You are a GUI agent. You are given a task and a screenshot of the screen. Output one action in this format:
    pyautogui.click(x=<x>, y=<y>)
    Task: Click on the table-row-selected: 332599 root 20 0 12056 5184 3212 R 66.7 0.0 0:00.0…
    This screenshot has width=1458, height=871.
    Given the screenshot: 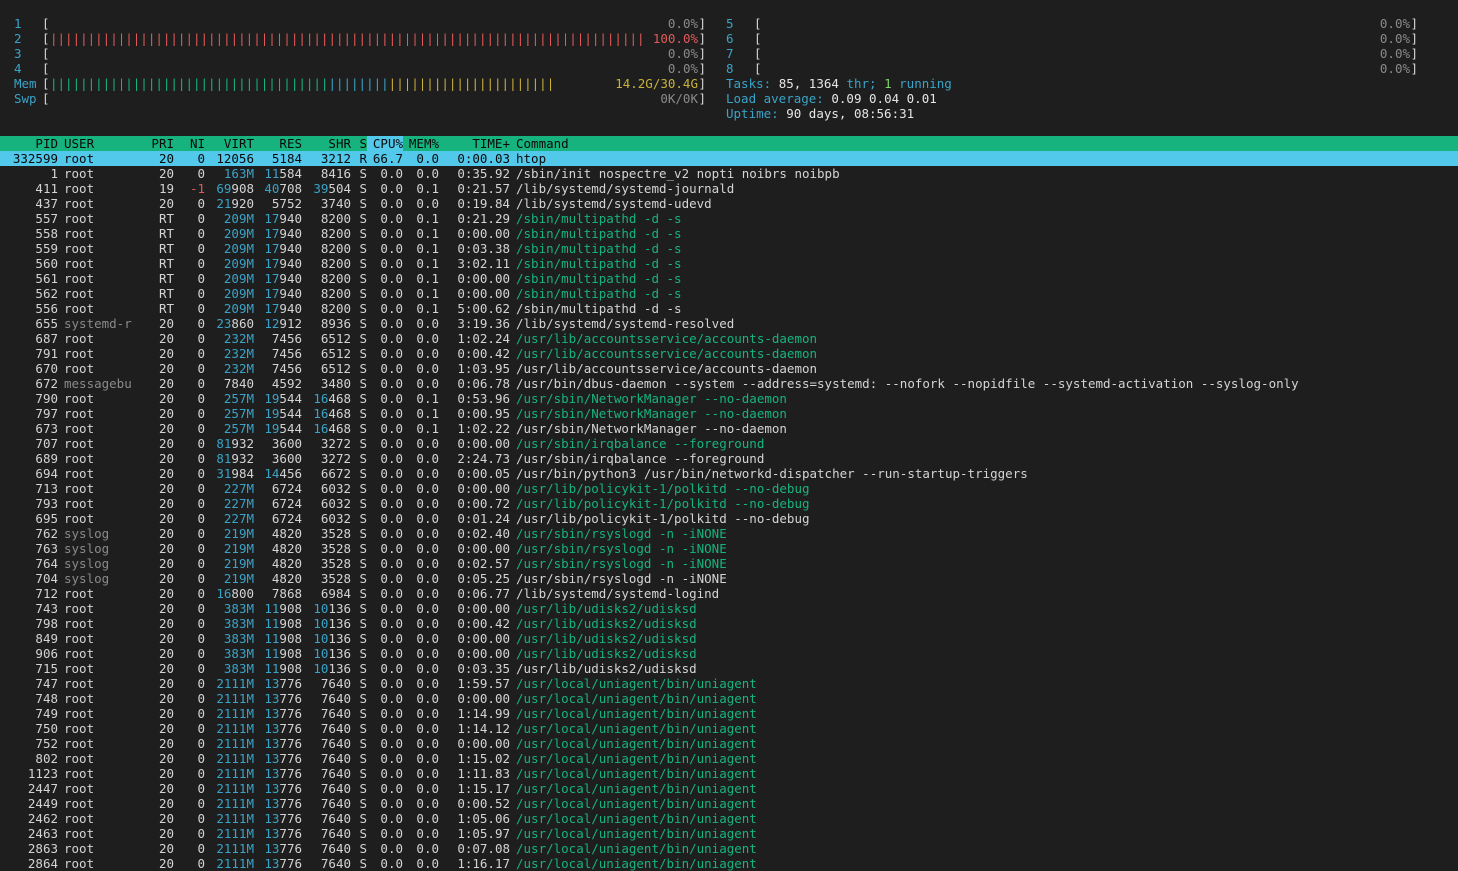 What is the action you would take?
    pyautogui.click(x=729, y=158)
    